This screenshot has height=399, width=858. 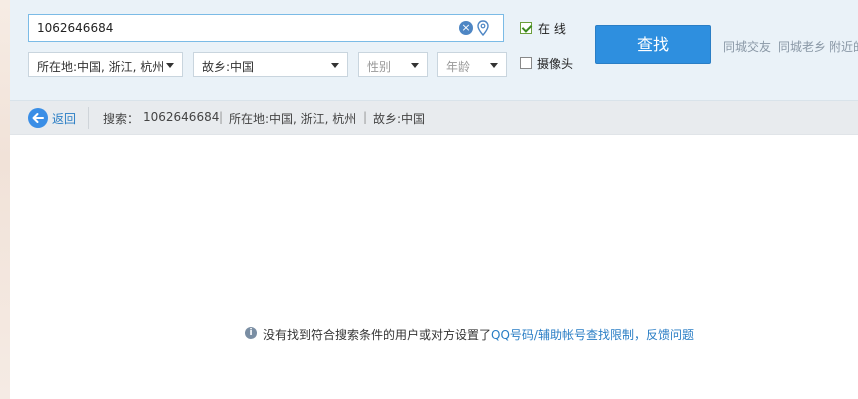 I want to click on search-restriction-link: QQ号码/辅助帐号查找限制, so click(x=562, y=335).